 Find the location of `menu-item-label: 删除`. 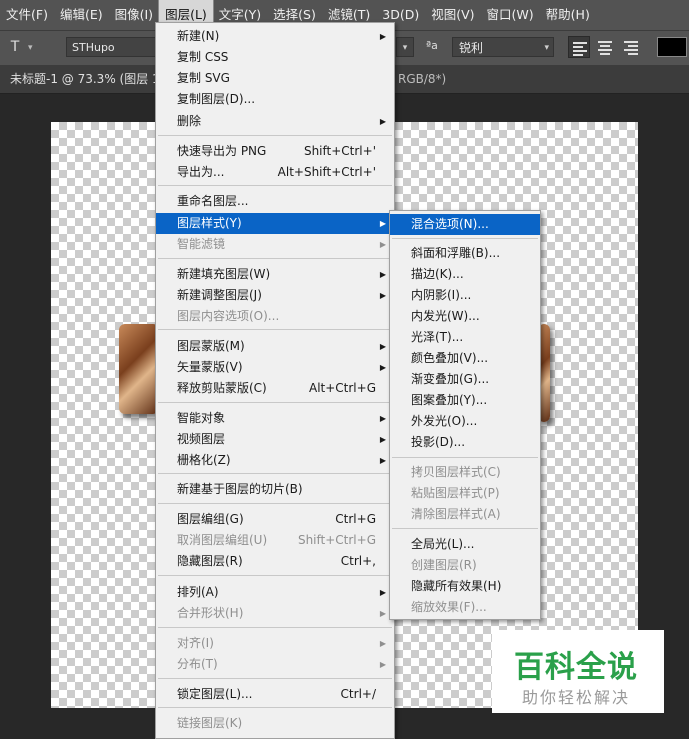

menu-item-label: 删除 is located at coordinates (189, 121).